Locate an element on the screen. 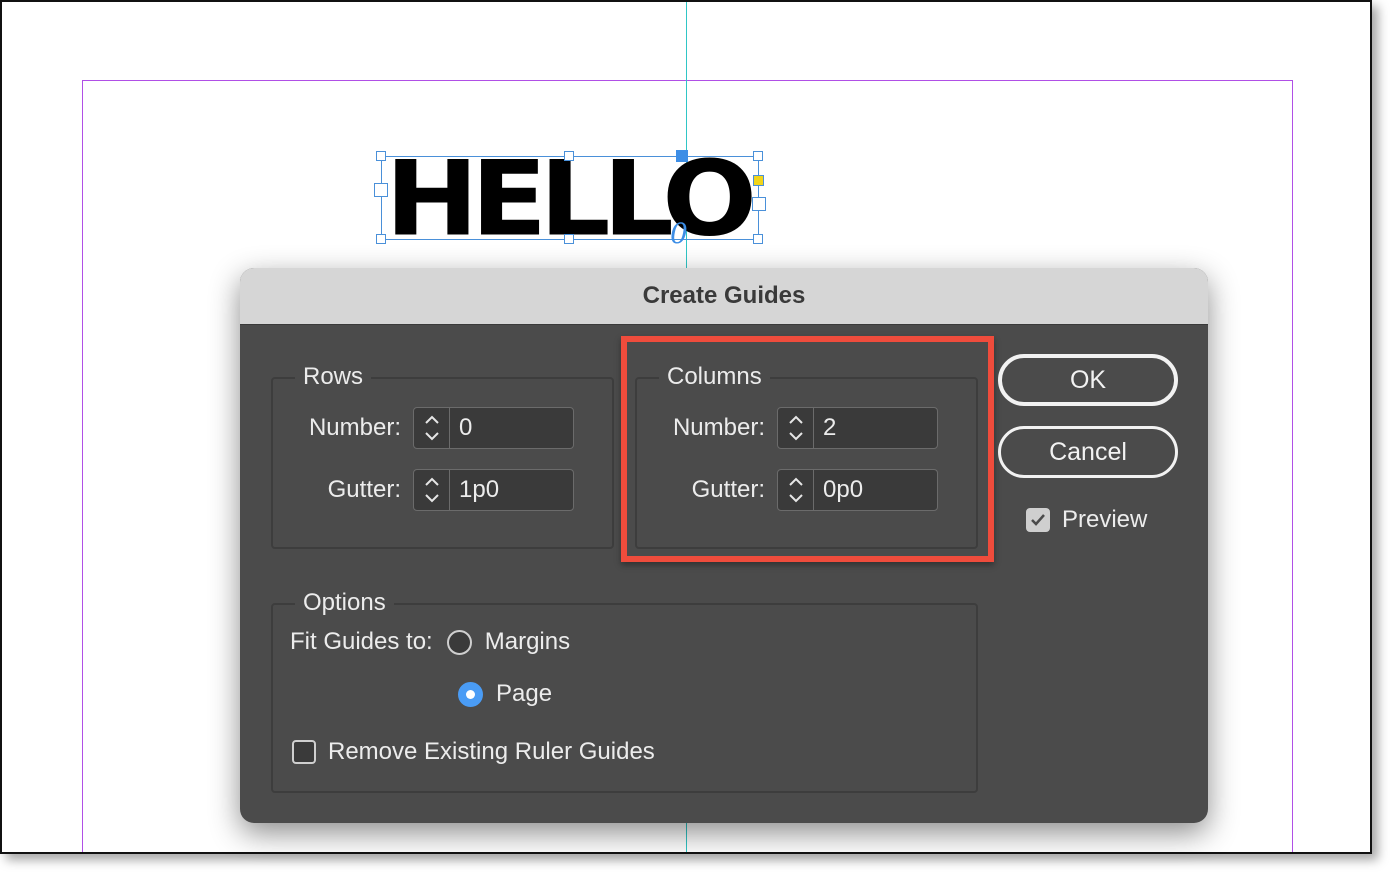 The height and width of the screenshot is (874, 1392). rows-group: Rows is located at coordinates (442, 456).